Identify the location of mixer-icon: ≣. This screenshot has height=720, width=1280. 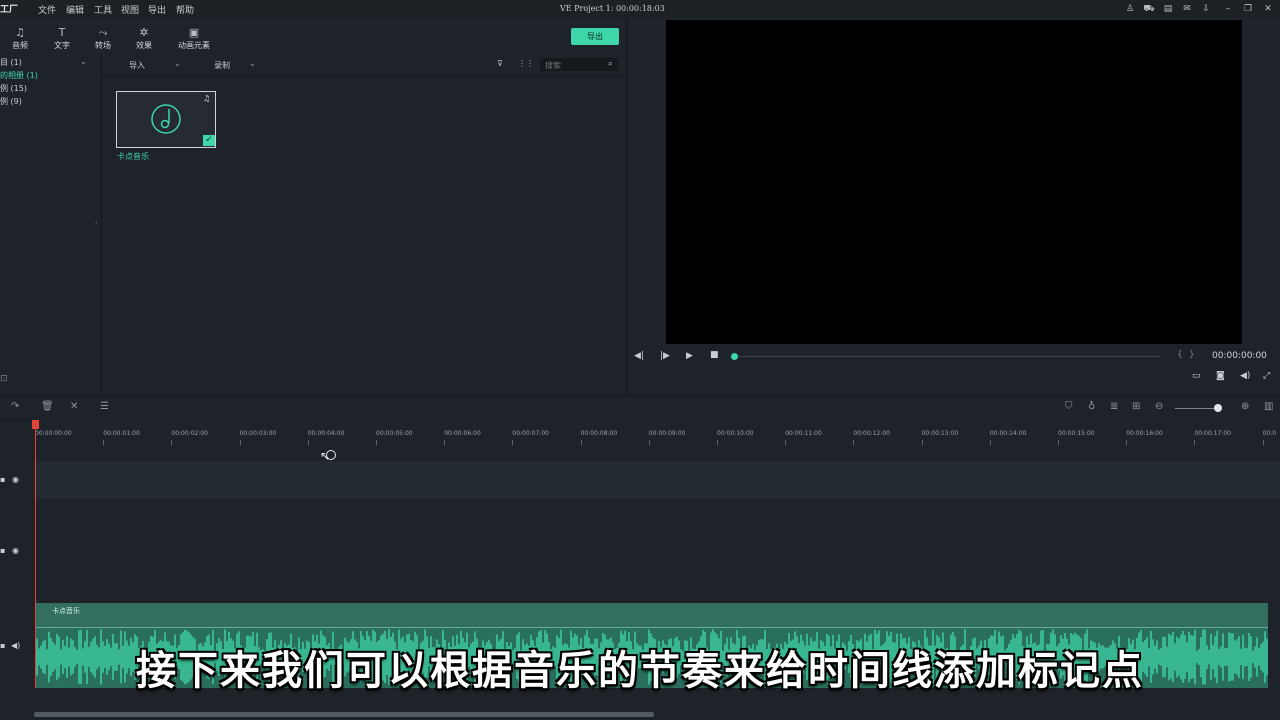
(1114, 406).